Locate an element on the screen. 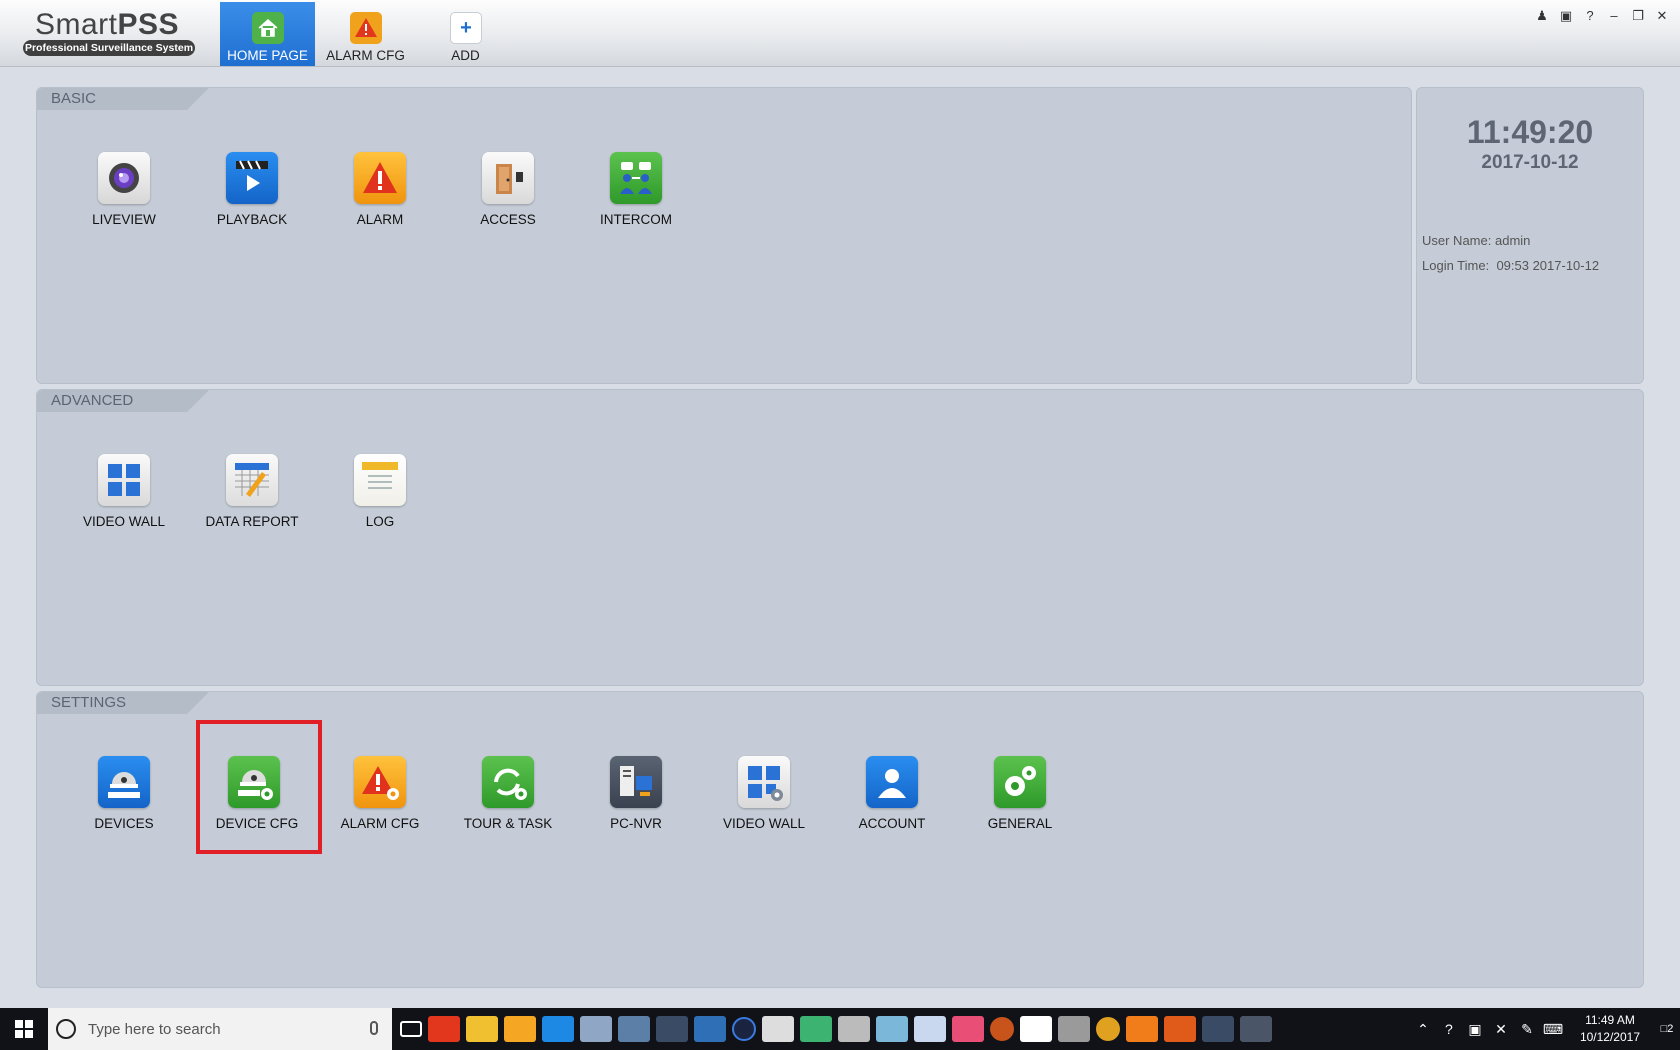 The height and width of the screenshot is (1050, 1680). restore-icon: ❐ is located at coordinates (1638, 16).